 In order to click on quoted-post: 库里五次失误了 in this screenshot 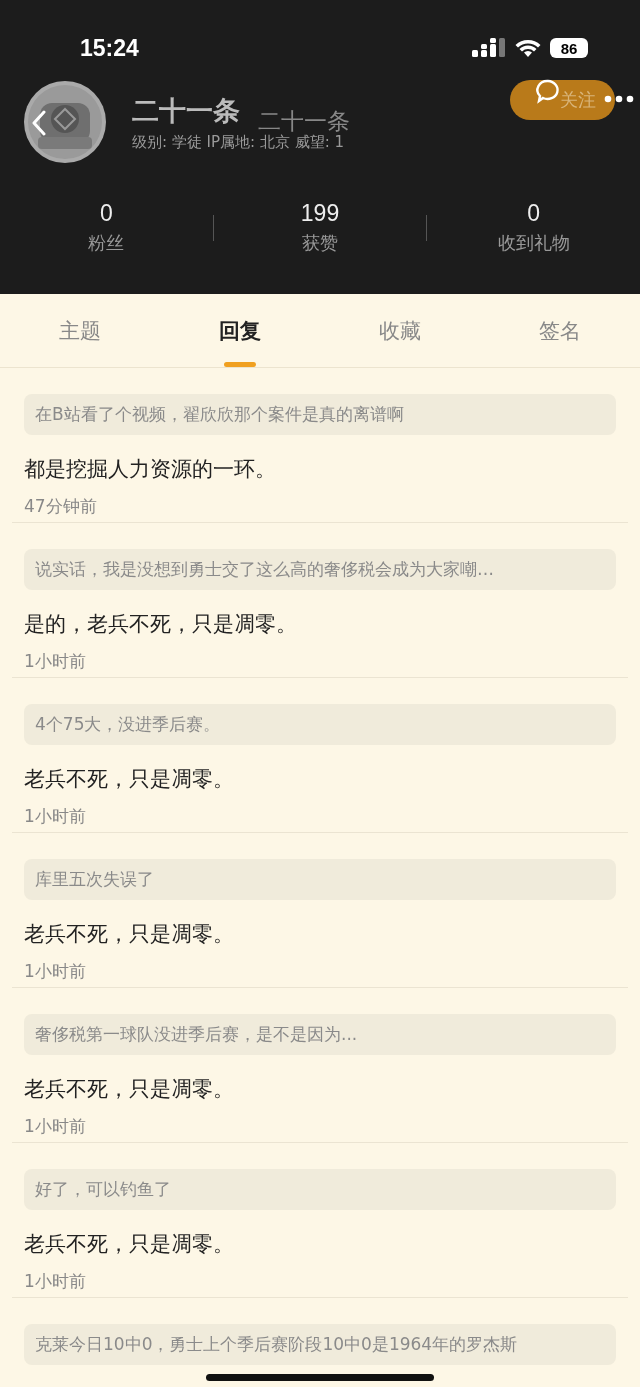, I will do `click(320, 879)`.